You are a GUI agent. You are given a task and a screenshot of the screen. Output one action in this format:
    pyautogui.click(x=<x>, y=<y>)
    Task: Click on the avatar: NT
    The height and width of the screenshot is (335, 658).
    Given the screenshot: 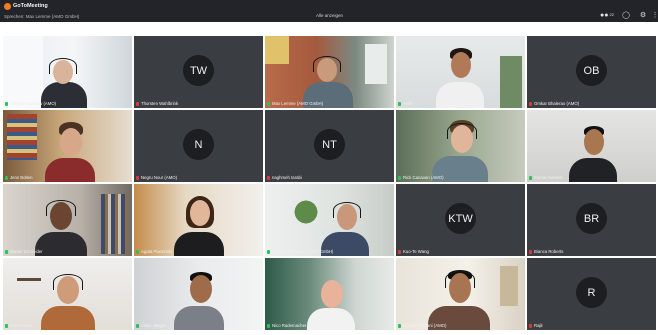 What is the action you would take?
    pyautogui.click(x=329, y=144)
    